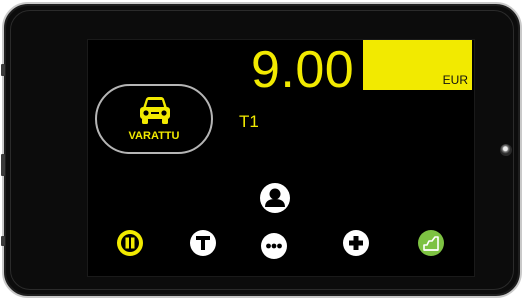  Describe the element at coordinates (455, 80) in the screenshot. I see `currency-label: EUR` at that location.